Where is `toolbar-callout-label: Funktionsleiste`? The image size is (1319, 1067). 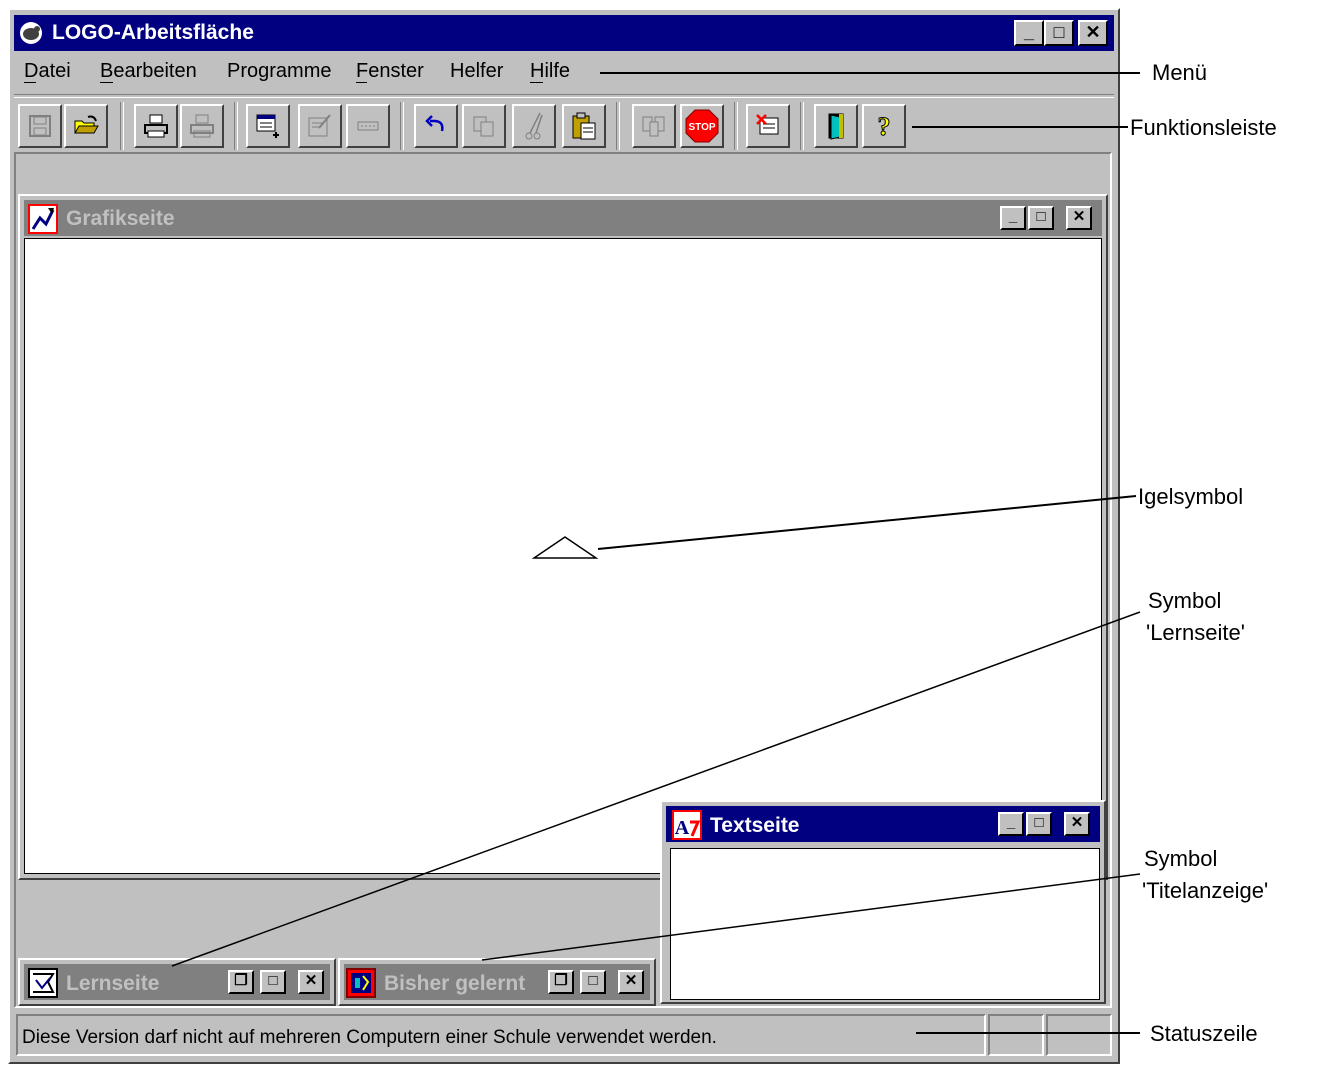
toolbar-callout-label: Funktionsleiste is located at coordinates (1203, 127).